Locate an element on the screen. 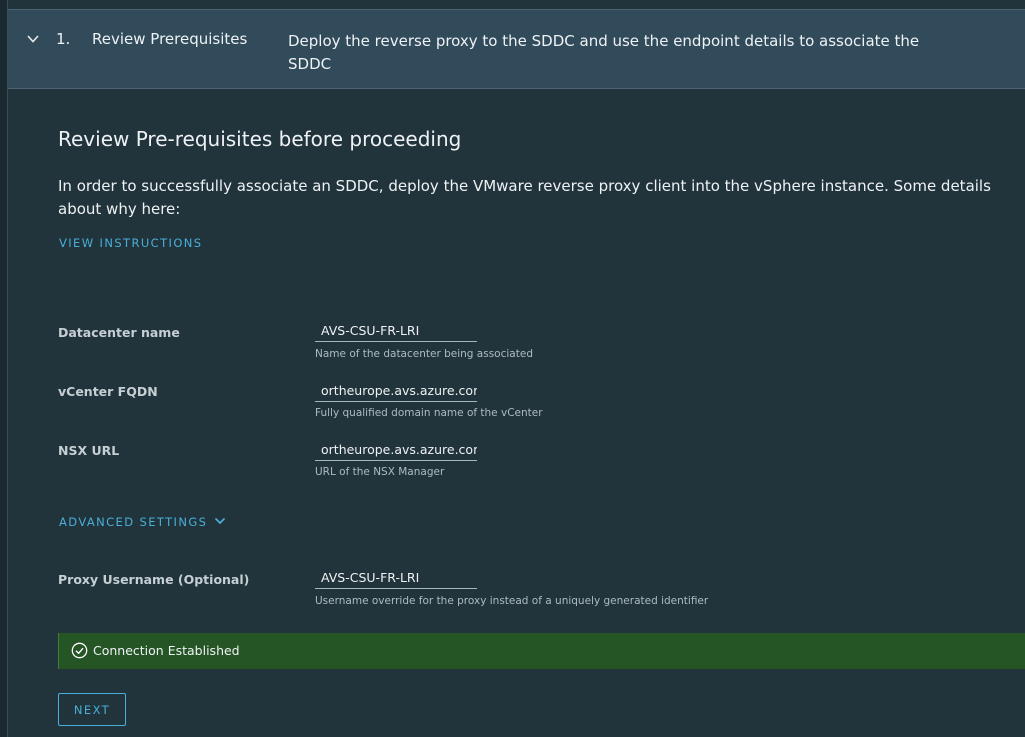 The width and height of the screenshot is (1025, 737). datacenter-name-label: Datacenter name is located at coordinates (119, 332).